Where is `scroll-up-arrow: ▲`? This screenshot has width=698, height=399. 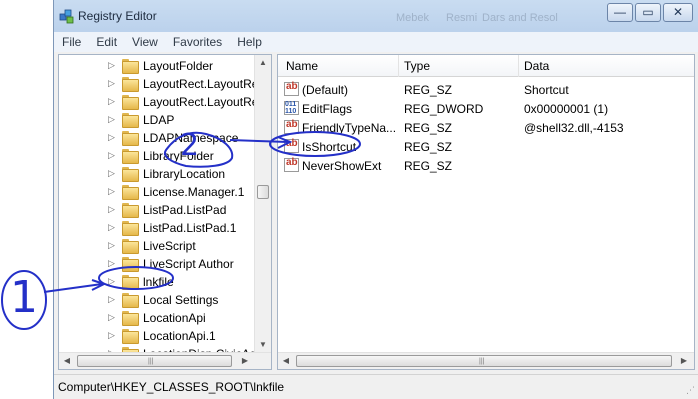 scroll-up-arrow: ▲ is located at coordinates (263, 63).